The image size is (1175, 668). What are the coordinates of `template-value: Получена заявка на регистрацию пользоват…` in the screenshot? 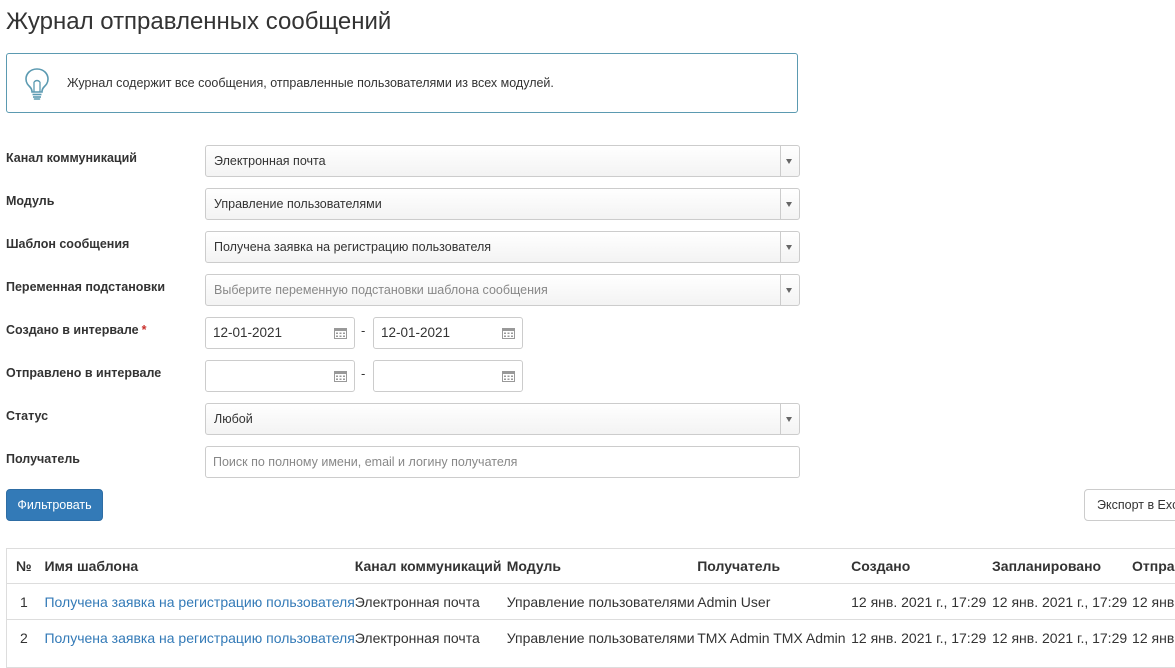 It's located at (353, 247).